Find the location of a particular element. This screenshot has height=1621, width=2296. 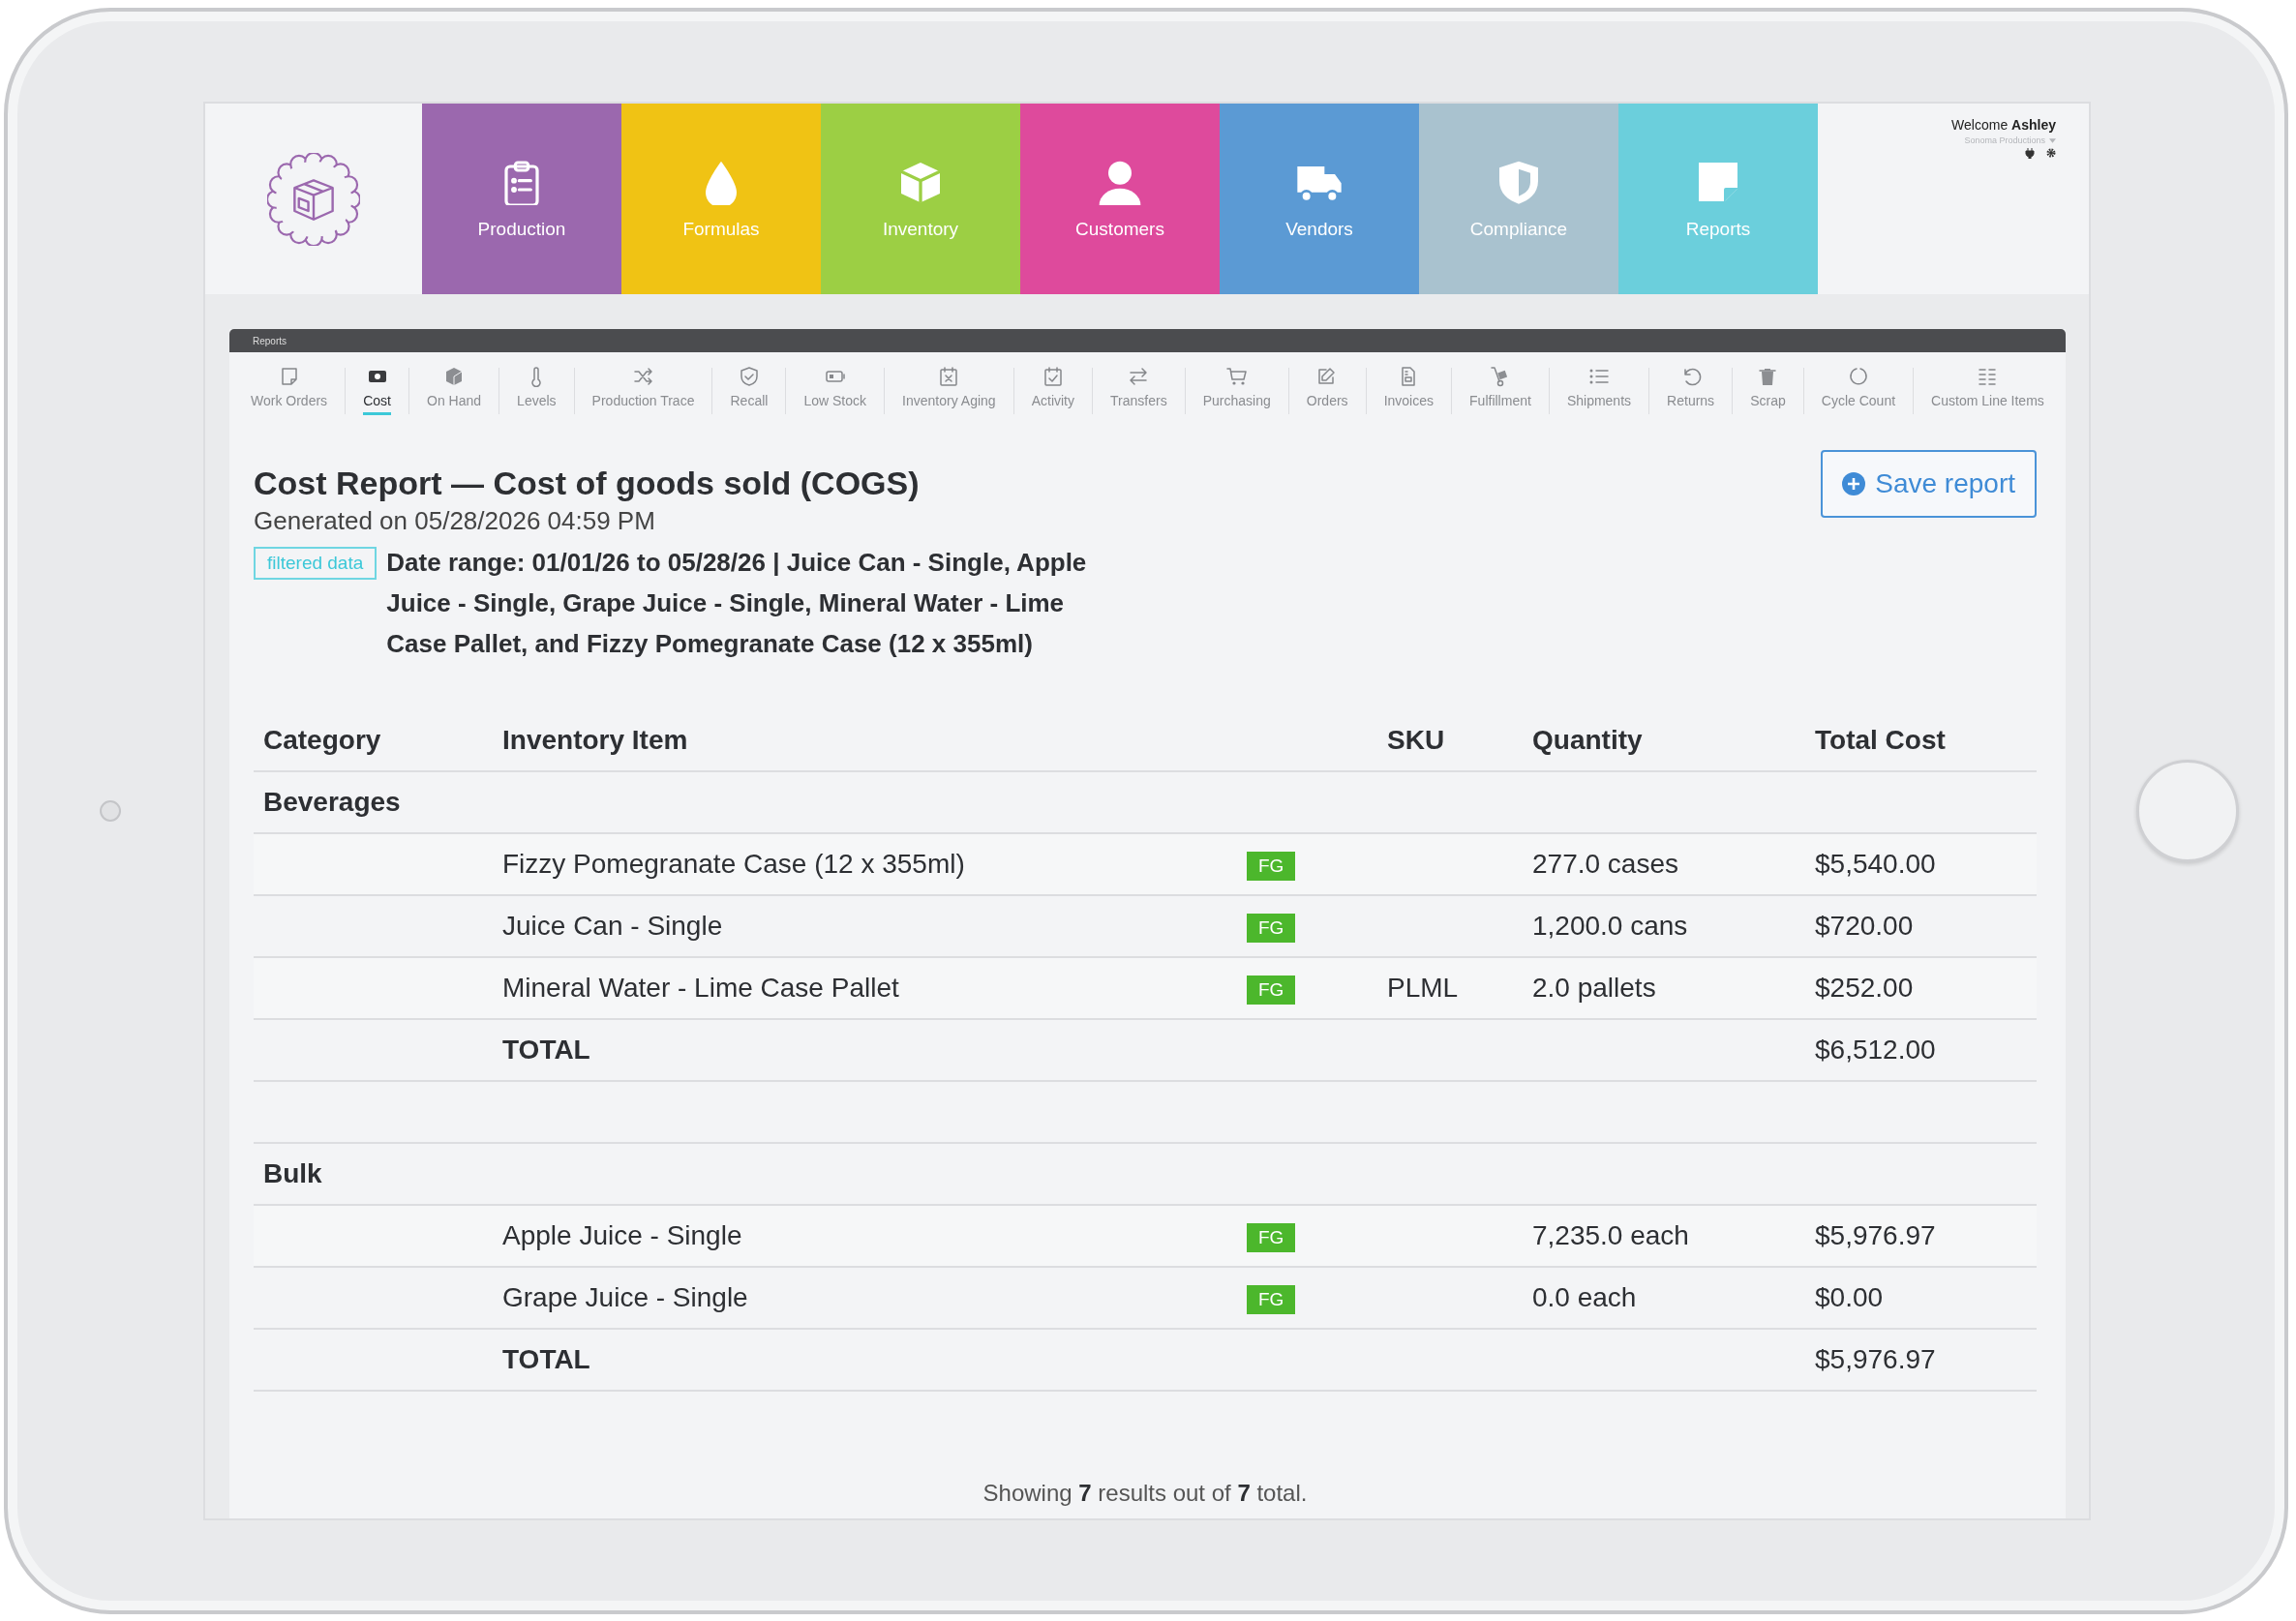

total-value: $5,976.97 is located at coordinates (1876, 1359).